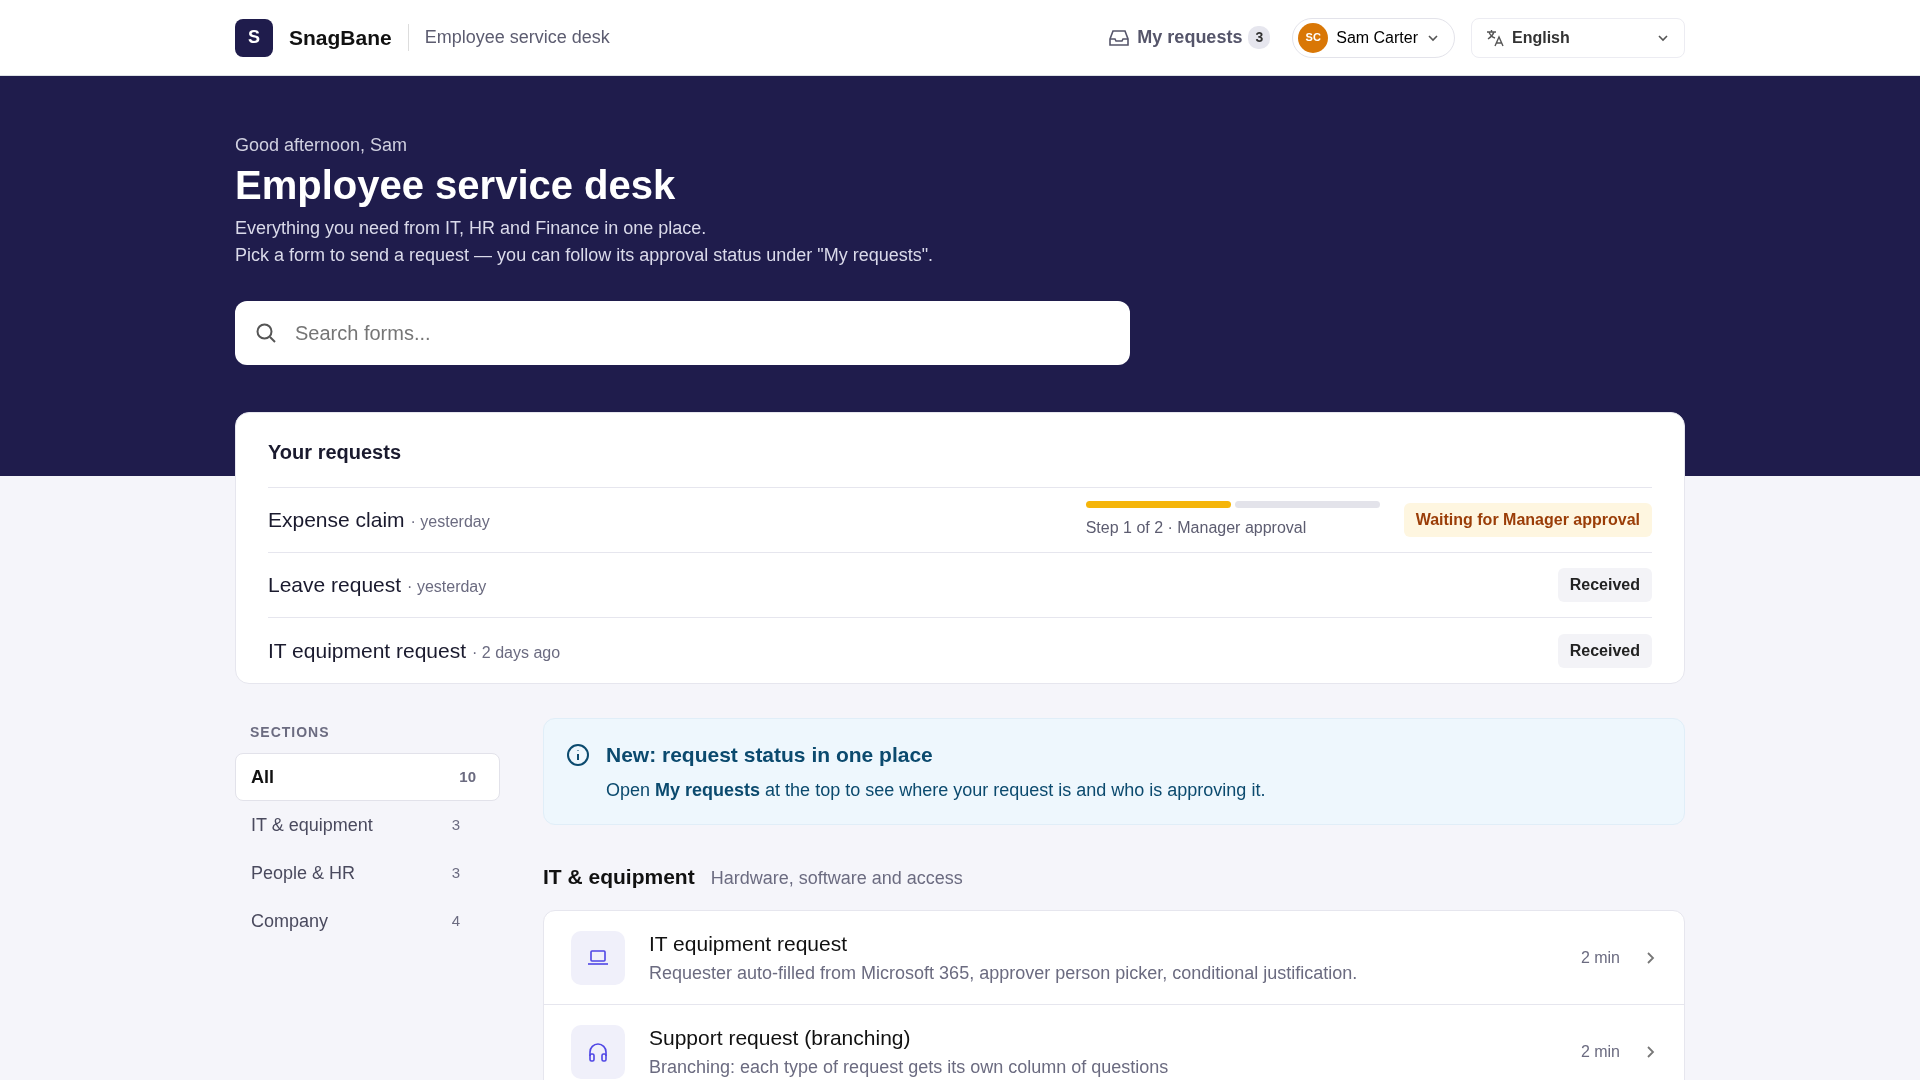 This screenshot has height=1080, width=1920. I want to click on hero-text: Everything you need from IT, HR and Finance in one place., so click(471, 228).